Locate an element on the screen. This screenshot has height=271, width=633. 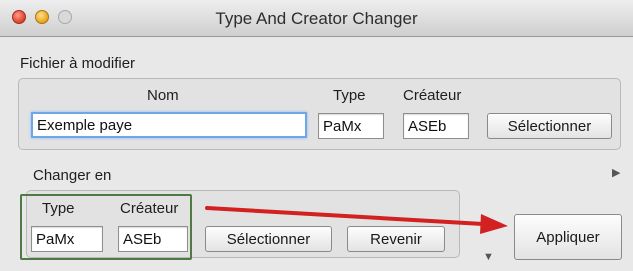
annotation-arrow is located at coordinates (356, 220).